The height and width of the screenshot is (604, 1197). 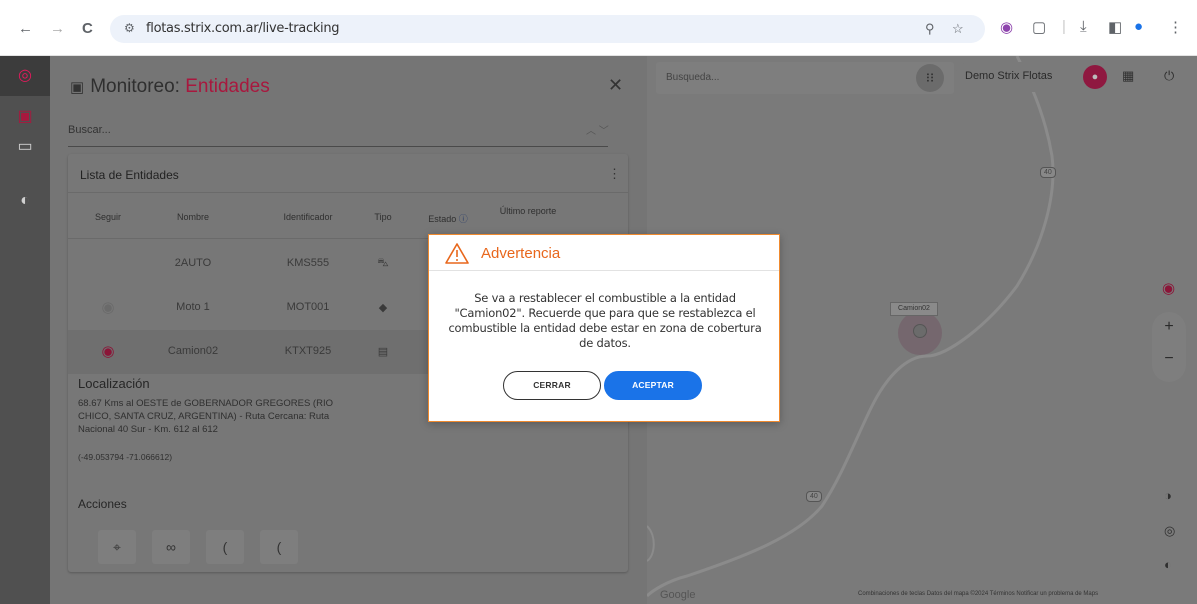 I want to click on zoom-out-button: −, so click(x=1169, y=359).